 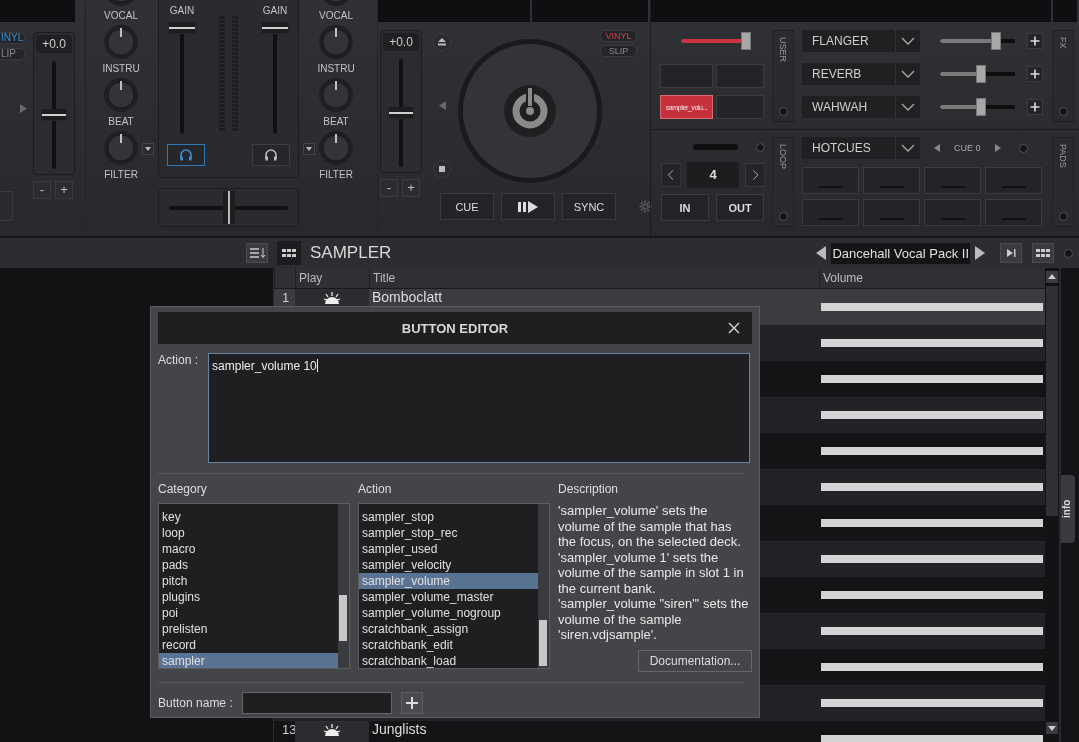 What do you see at coordinates (228, 207) in the screenshot?
I see `crossfader-handle` at bounding box center [228, 207].